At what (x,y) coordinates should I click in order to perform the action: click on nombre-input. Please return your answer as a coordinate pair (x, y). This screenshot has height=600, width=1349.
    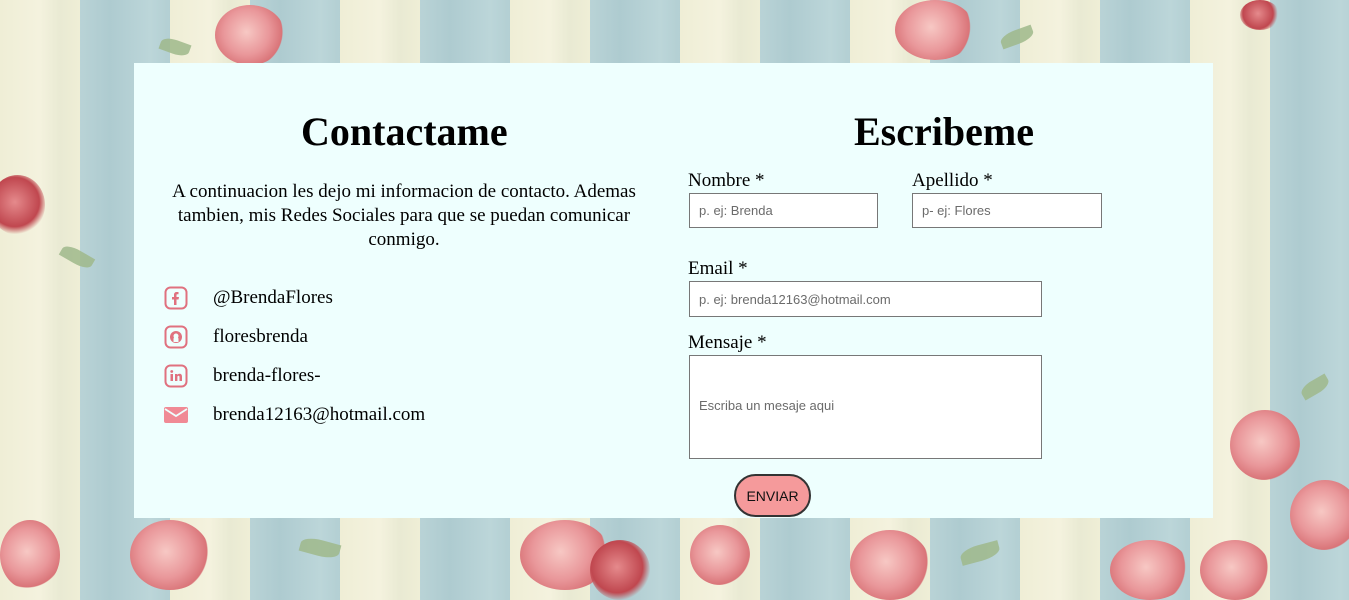
    Looking at the image, I should click on (783, 210).